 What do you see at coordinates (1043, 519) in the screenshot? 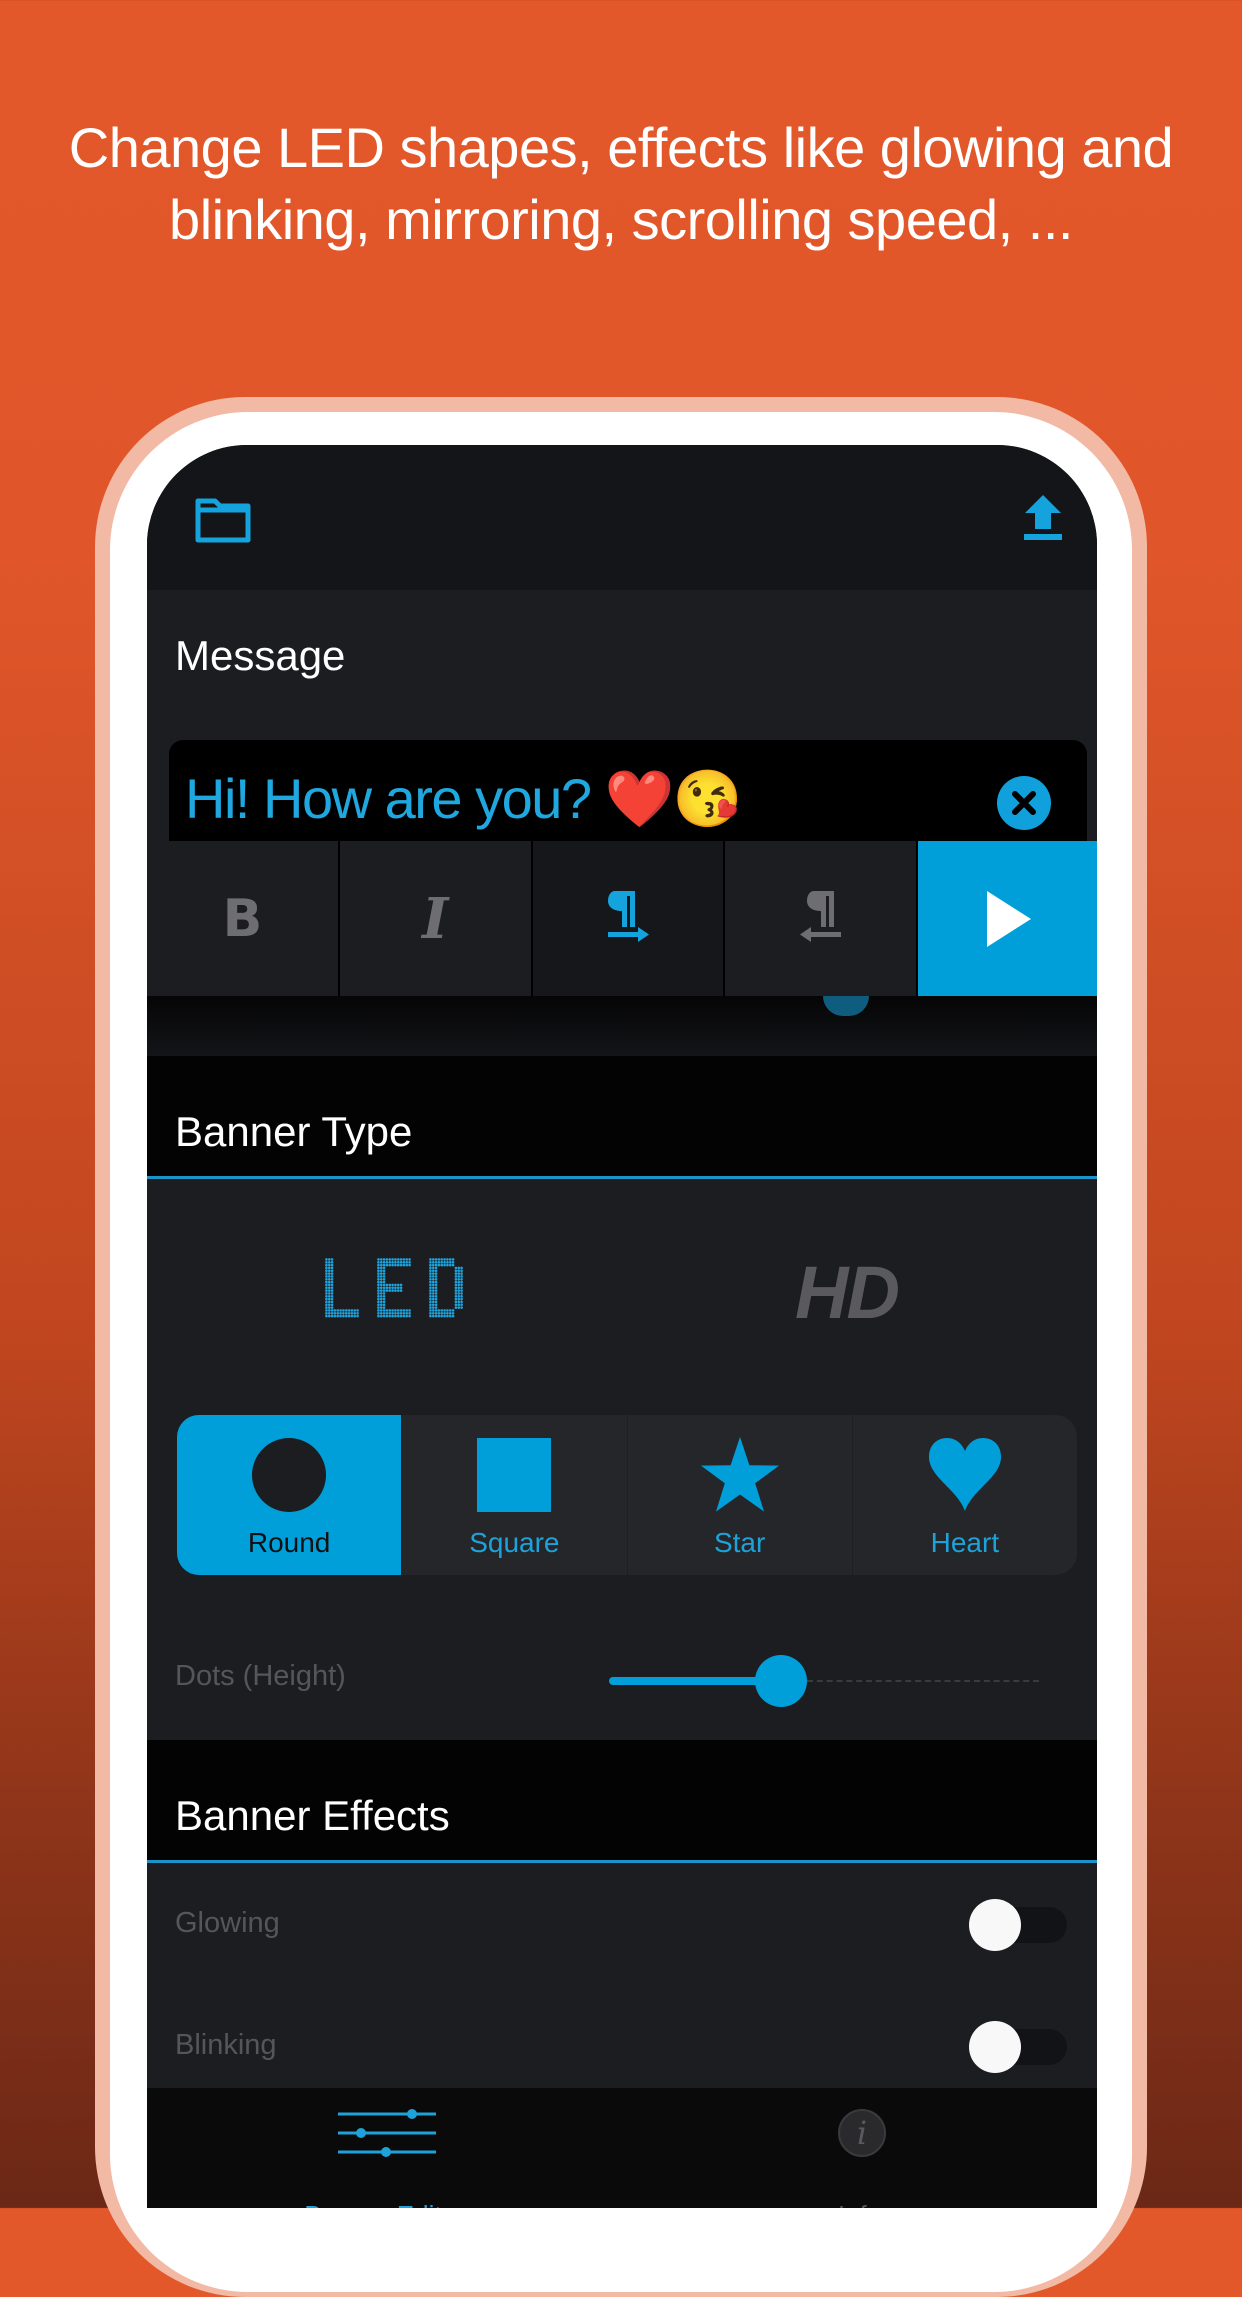
I see `upload-icon` at bounding box center [1043, 519].